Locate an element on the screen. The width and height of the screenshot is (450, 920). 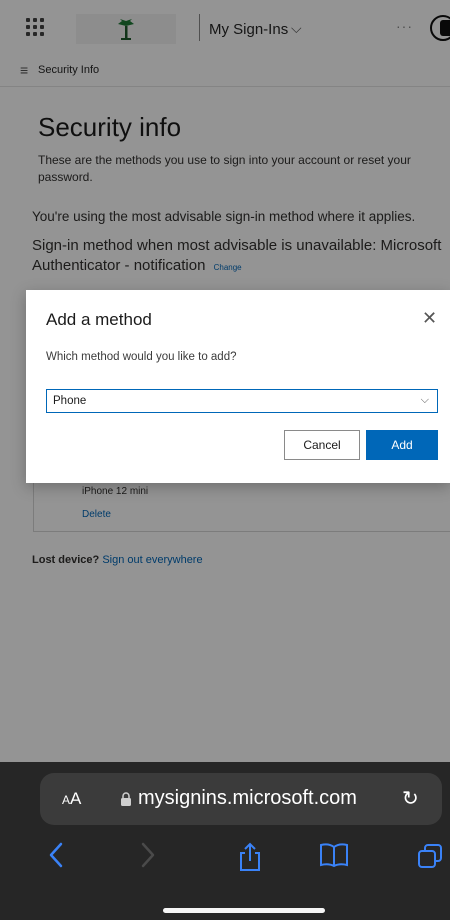
tabs-icon is located at coordinates (430, 856).